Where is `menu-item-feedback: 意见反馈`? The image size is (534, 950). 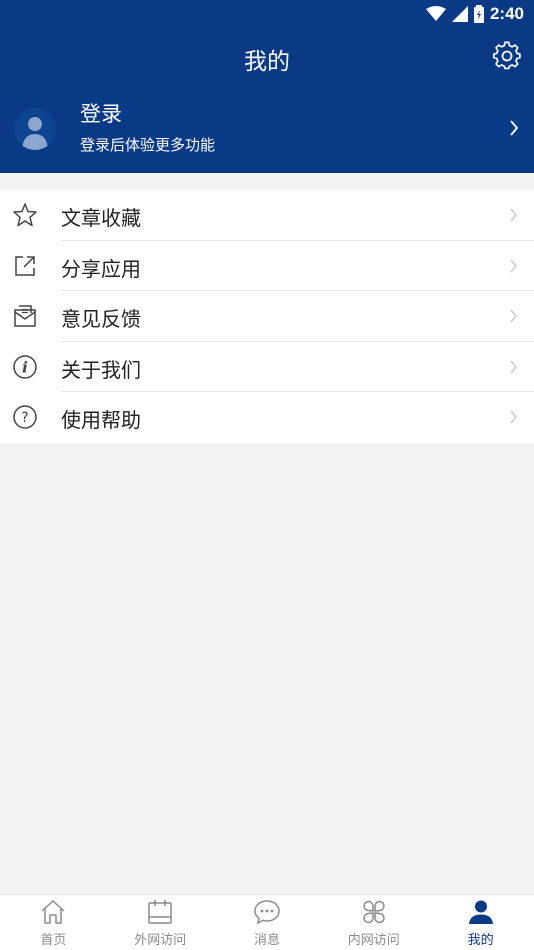
menu-item-feedback: 意见反馈 is located at coordinates (267, 316).